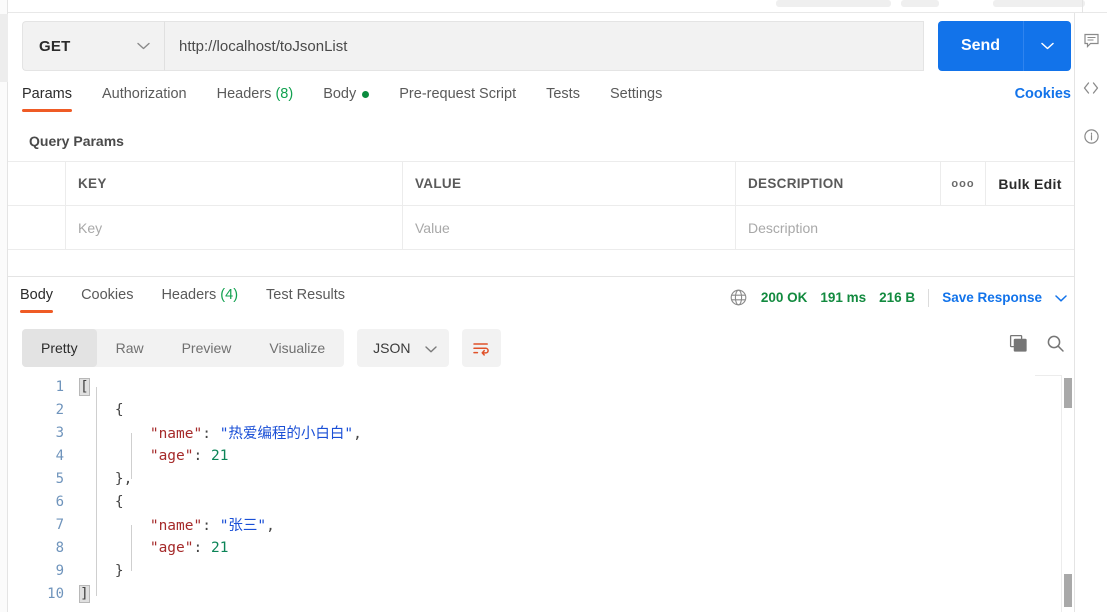 This screenshot has width=1107, height=612. Describe the element at coordinates (838, 183) in the screenshot. I see `column-header-description: DESCRIPTION` at that location.